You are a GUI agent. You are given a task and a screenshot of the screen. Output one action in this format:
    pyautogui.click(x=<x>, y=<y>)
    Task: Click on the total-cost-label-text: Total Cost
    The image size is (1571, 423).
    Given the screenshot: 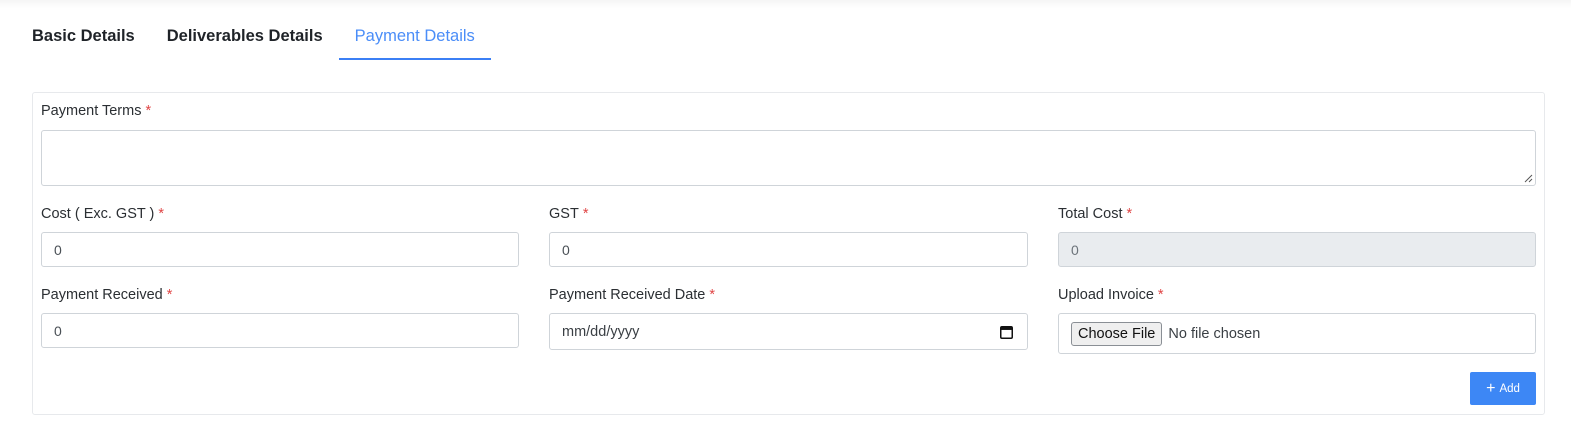 What is the action you would take?
    pyautogui.click(x=1090, y=214)
    